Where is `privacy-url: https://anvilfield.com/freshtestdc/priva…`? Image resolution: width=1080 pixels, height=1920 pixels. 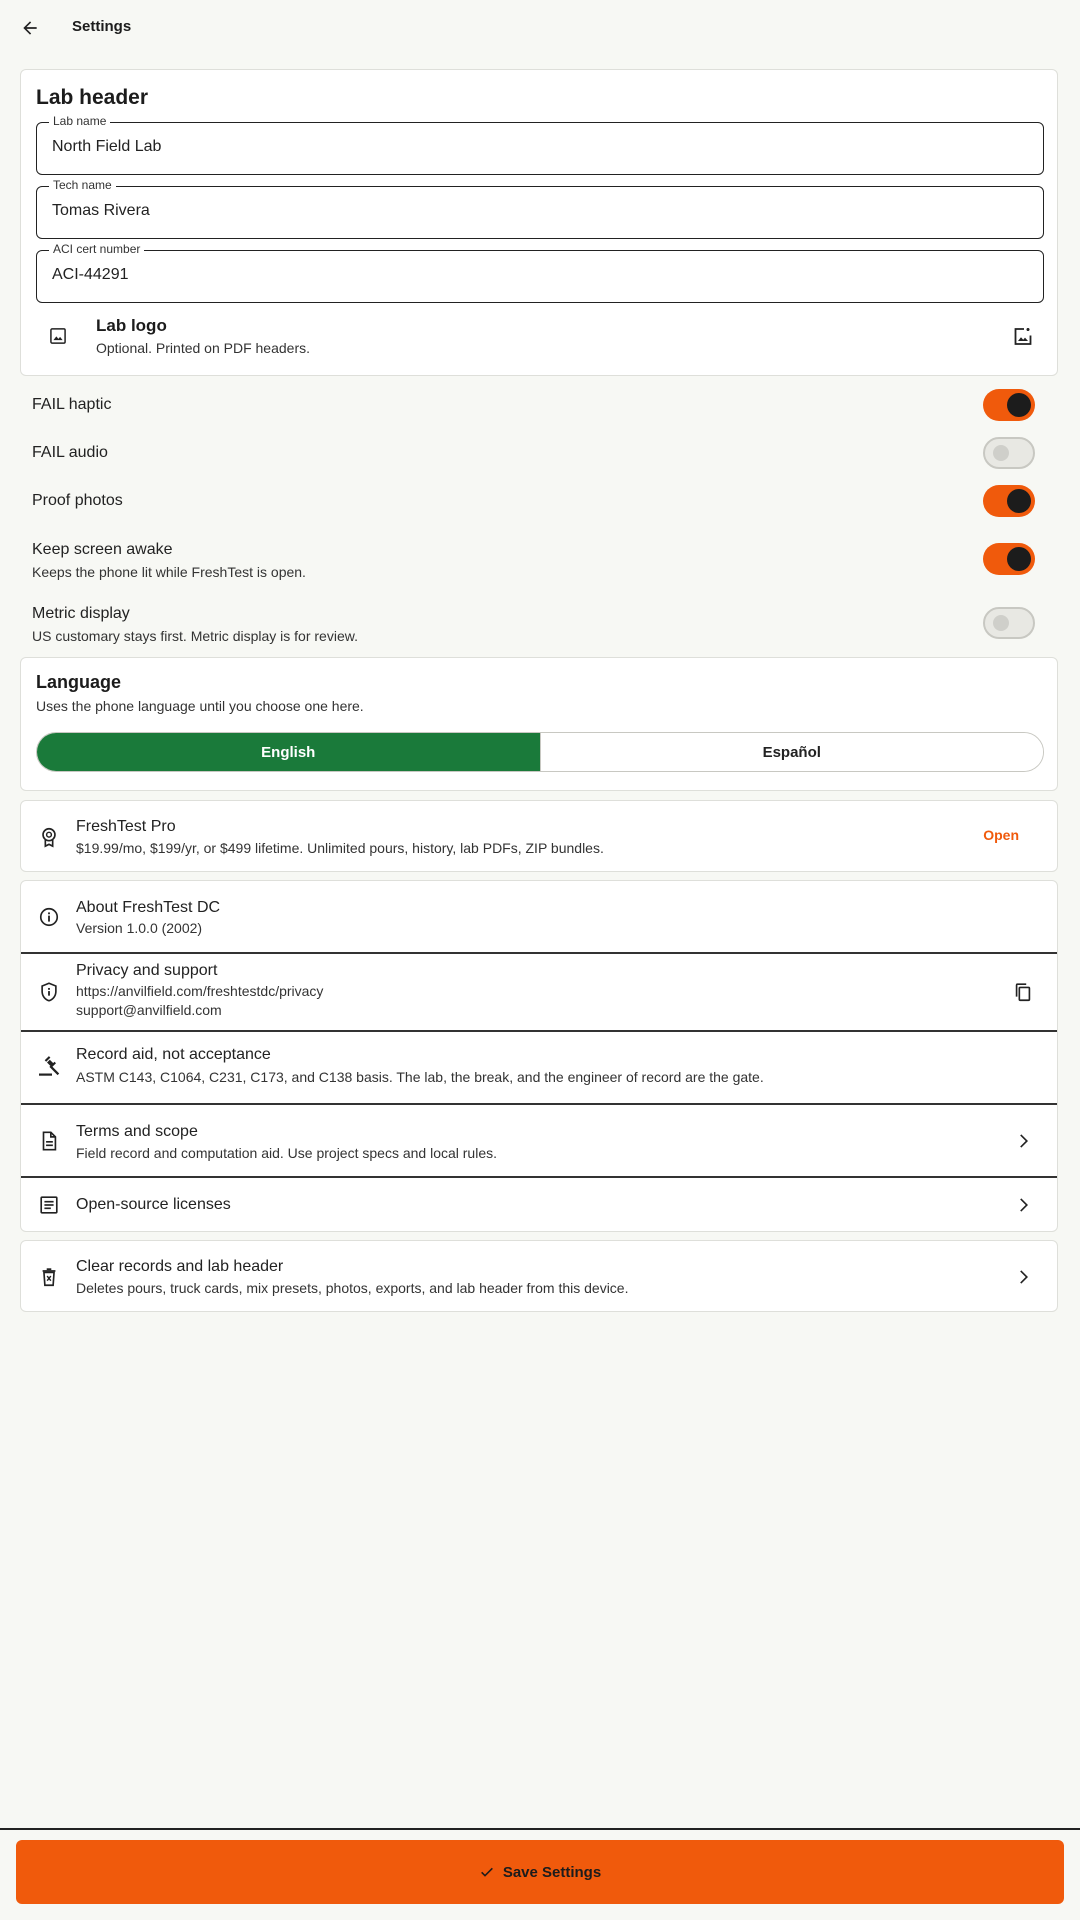 privacy-url: https://anvilfield.com/freshtestdc/priva… is located at coordinates (199, 991).